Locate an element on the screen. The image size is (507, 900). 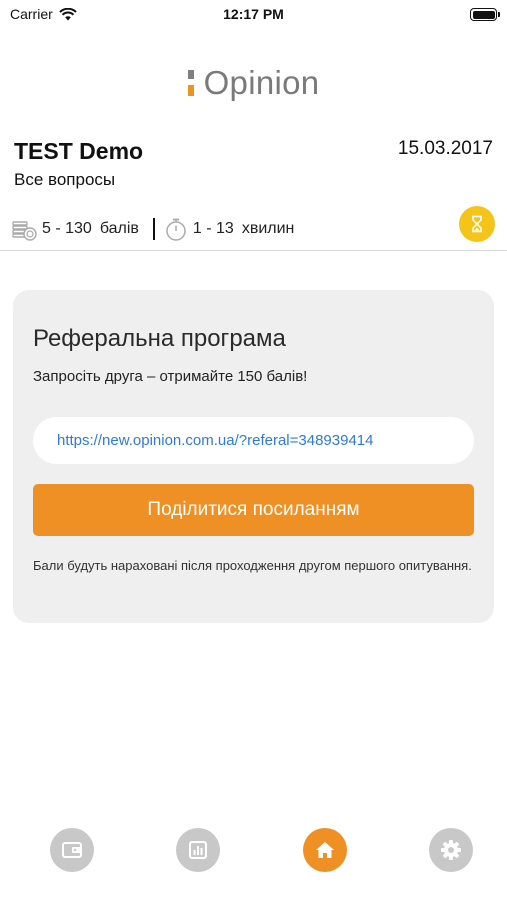
header-divider is located at coordinates (253, 250).